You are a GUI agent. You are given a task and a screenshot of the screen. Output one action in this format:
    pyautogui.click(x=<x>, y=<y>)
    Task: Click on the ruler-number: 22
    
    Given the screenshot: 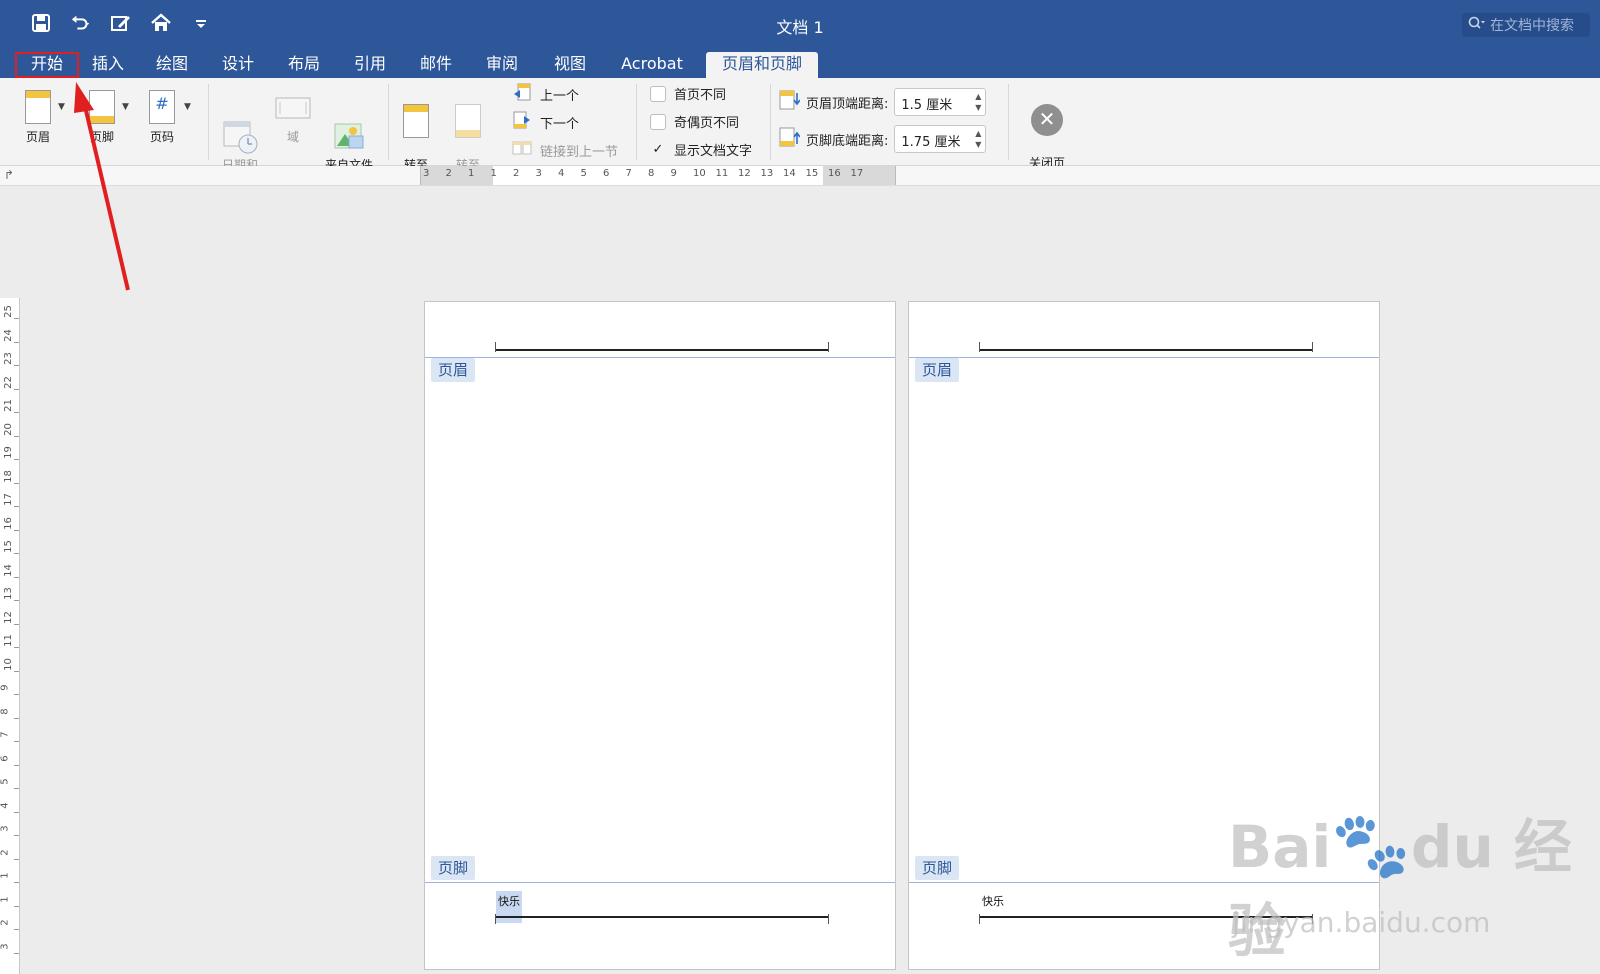 What is the action you would take?
    pyautogui.click(x=8, y=382)
    